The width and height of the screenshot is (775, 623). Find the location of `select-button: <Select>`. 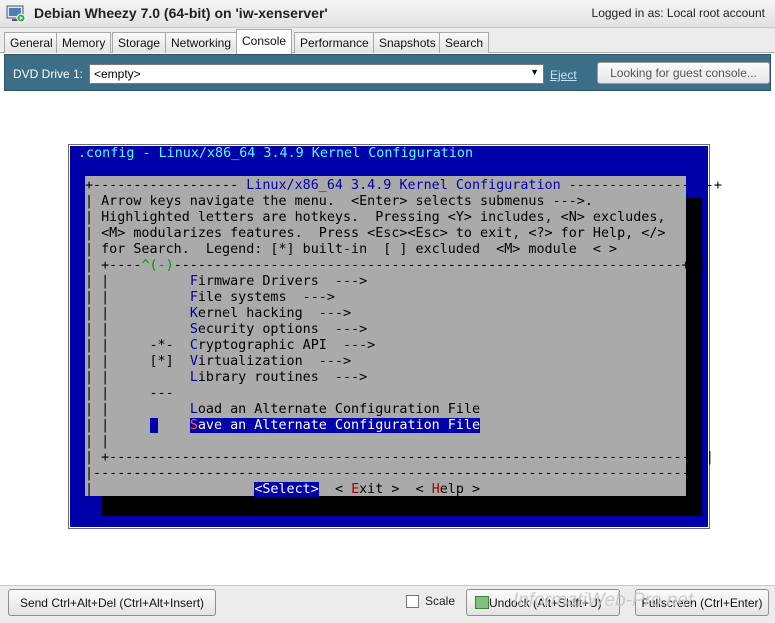

select-button: <Select> is located at coordinates (286, 489).